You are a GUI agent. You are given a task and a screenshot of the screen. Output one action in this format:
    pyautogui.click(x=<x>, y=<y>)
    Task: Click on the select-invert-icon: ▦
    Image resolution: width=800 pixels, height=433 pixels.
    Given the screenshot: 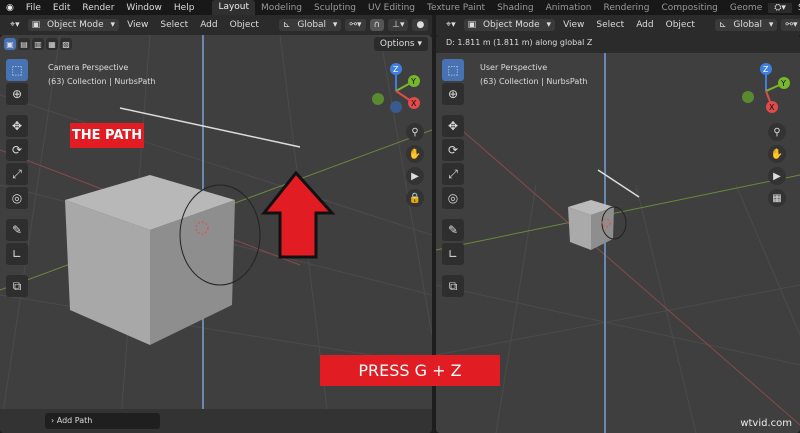 What is the action you would take?
    pyautogui.click(x=52, y=44)
    